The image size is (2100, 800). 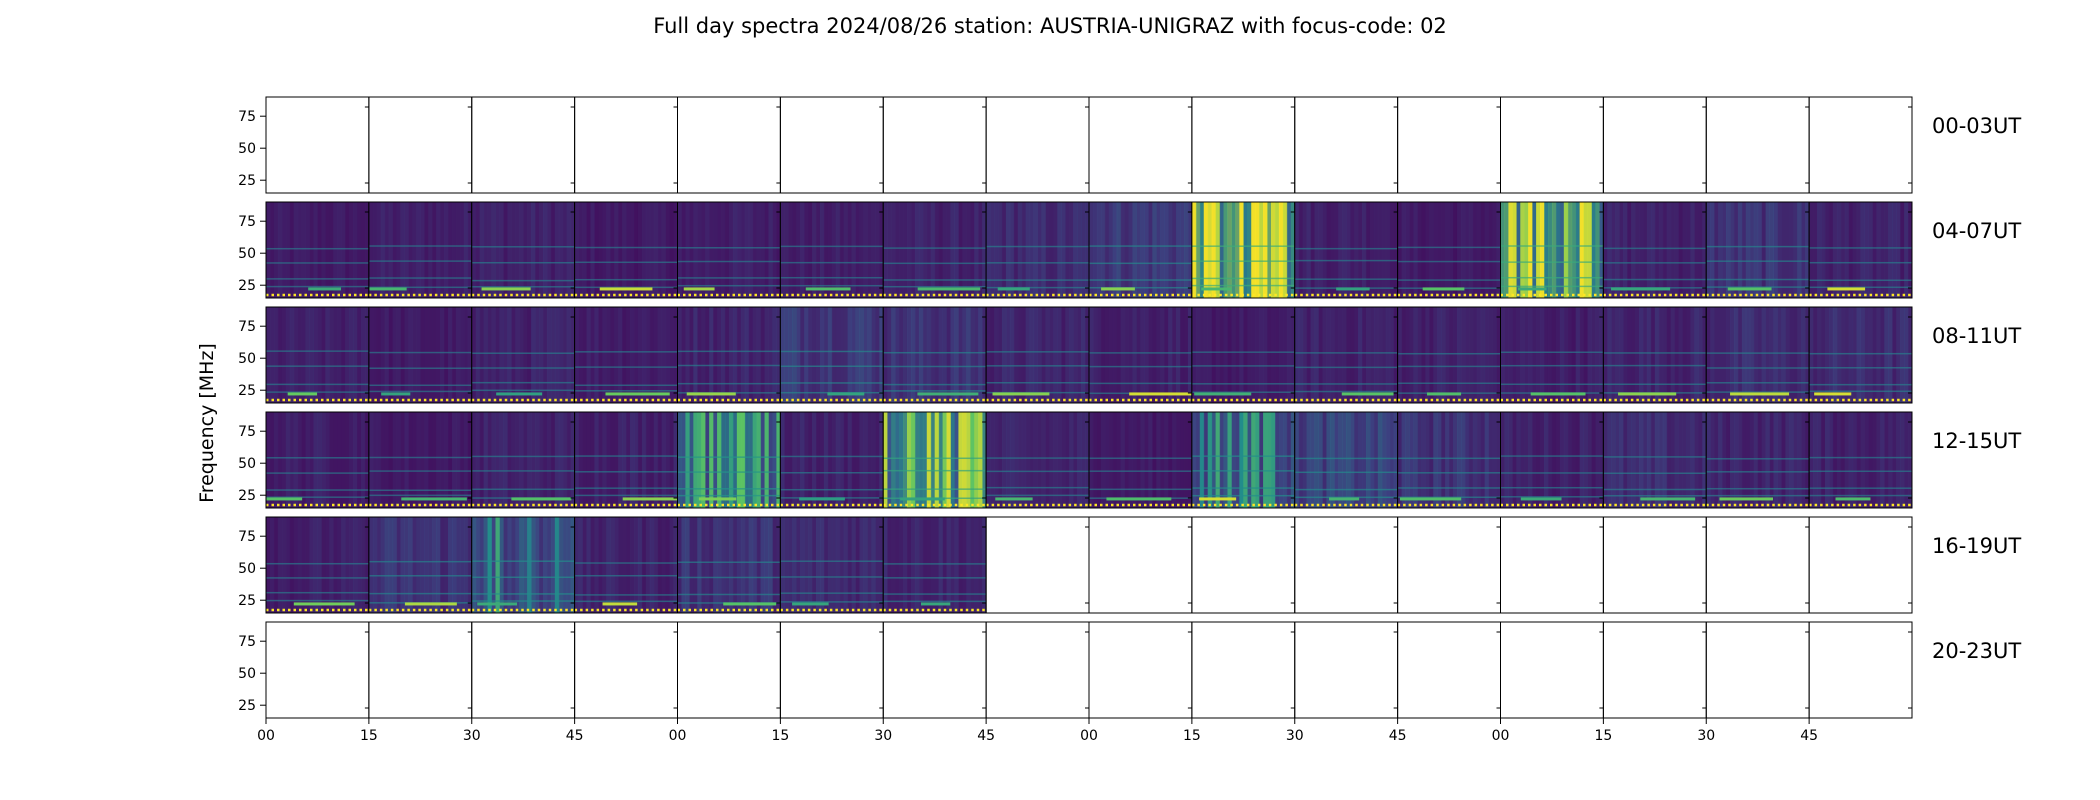 I want to click on x-tick-label: 15, so click(x=1192, y=736).